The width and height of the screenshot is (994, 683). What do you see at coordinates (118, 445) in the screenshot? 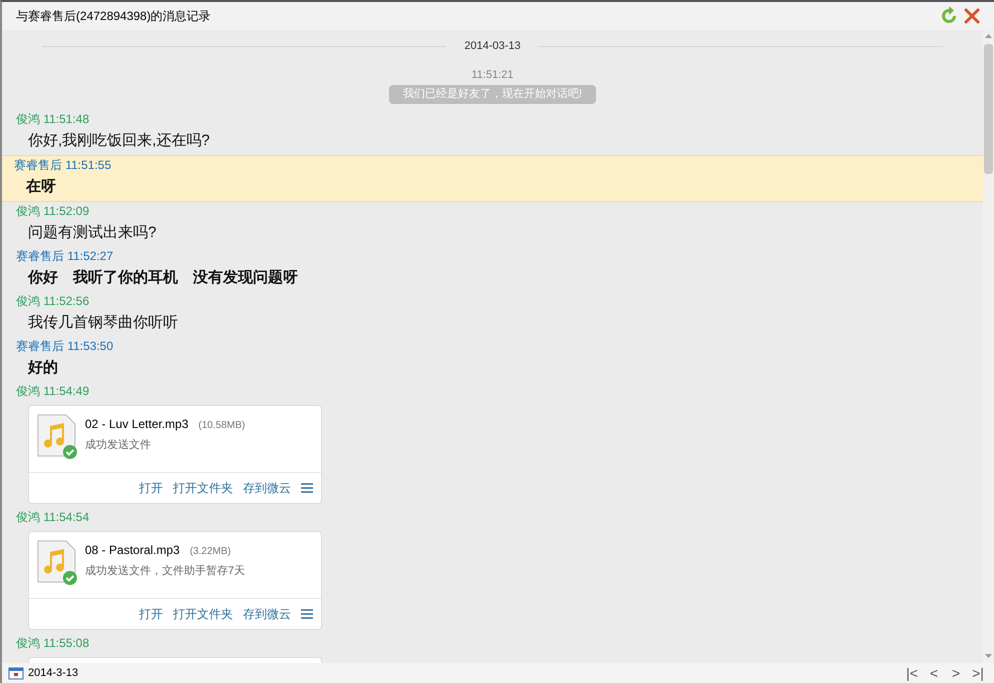
I see `file-status: 成功发送文件` at bounding box center [118, 445].